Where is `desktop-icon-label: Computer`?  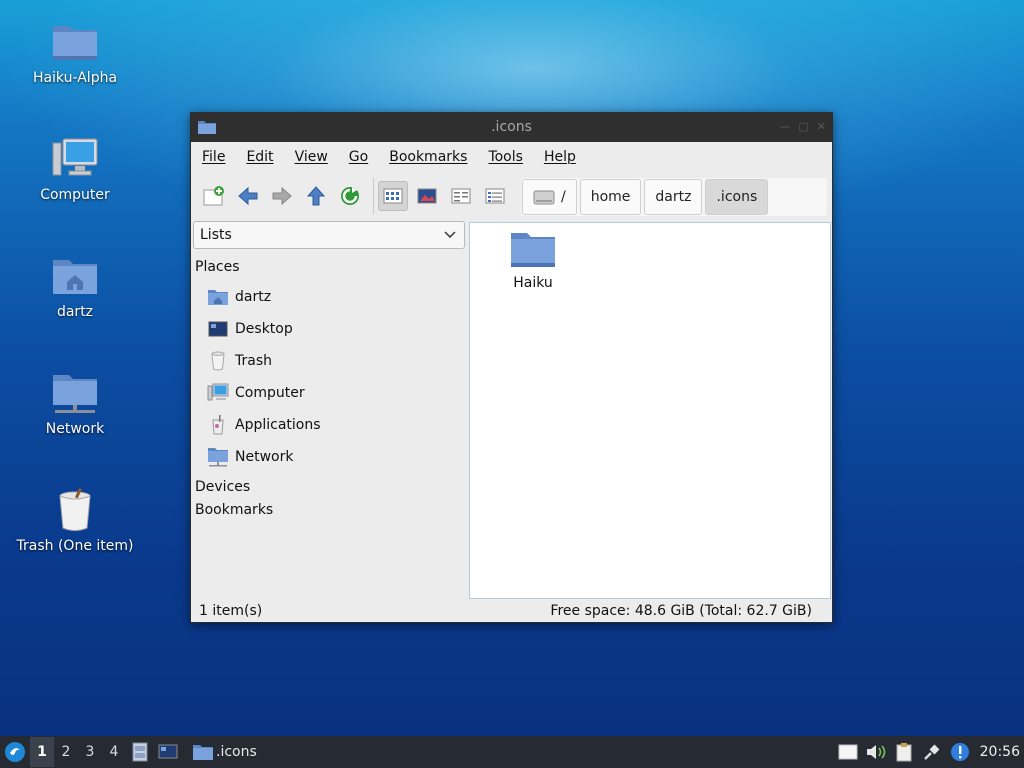
desktop-icon-label: Computer is located at coordinates (75, 195).